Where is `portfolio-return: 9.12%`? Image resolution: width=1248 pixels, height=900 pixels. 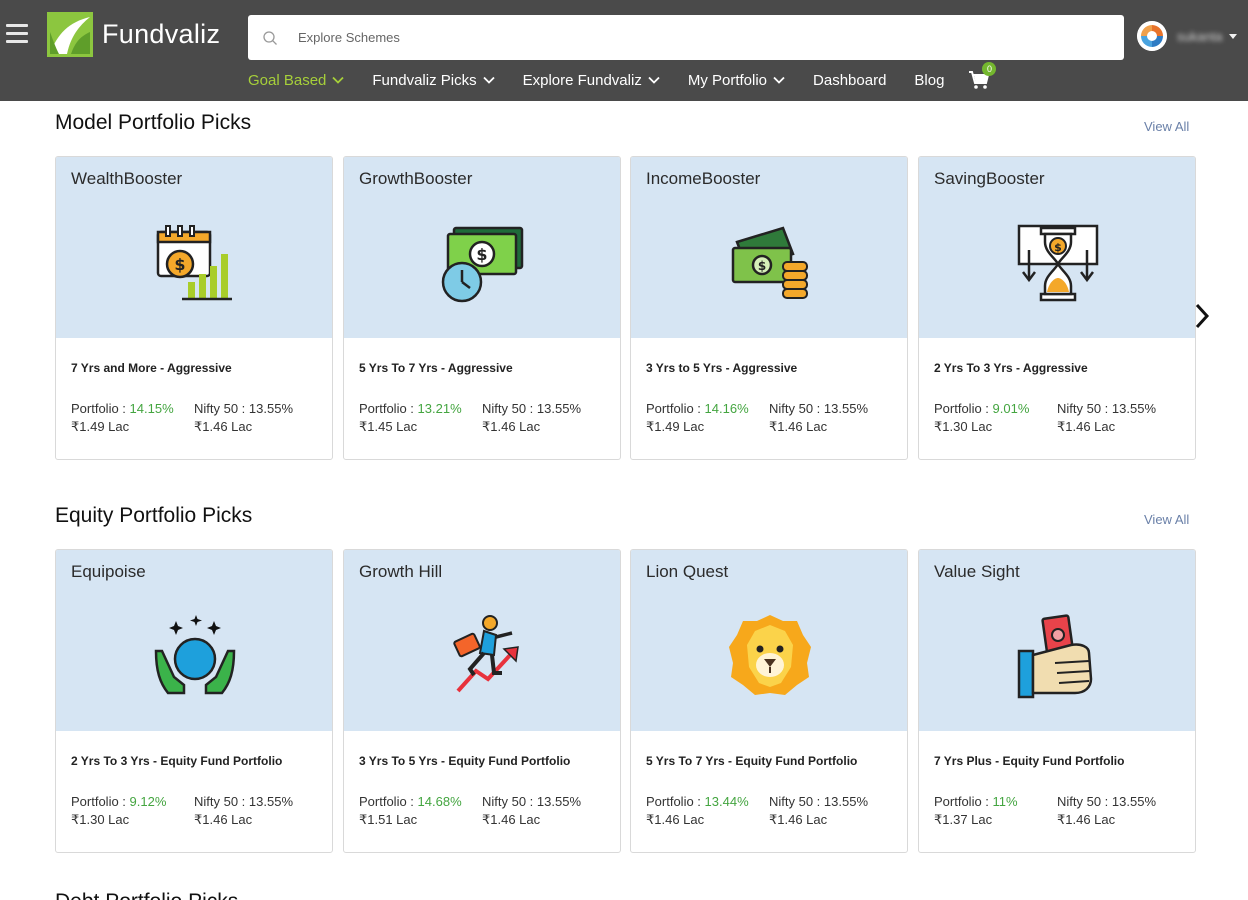
portfolio-return: 9.12% is located at coordinates (148, 801).